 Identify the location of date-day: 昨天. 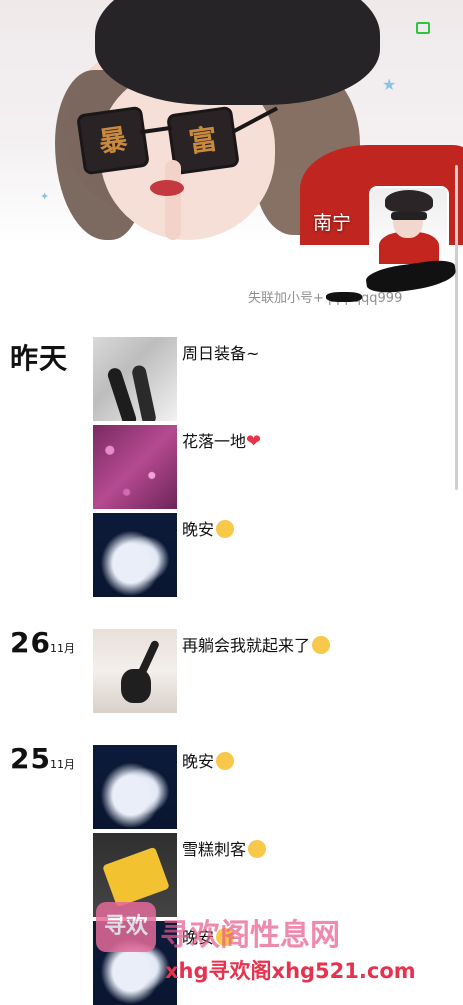
(39, 358).